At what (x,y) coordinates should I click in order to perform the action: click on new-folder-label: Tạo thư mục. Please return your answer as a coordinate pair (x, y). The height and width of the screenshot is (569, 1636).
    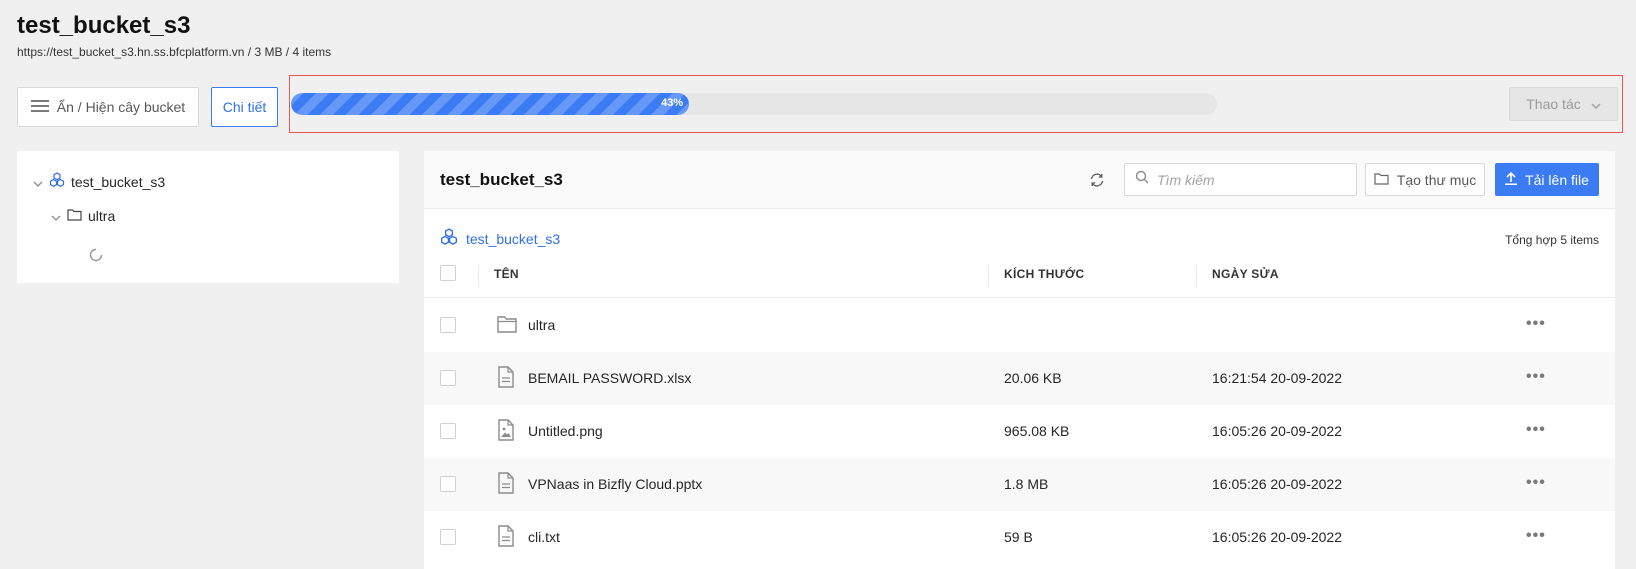
    Looking at the image, I should click on (1436, 179).